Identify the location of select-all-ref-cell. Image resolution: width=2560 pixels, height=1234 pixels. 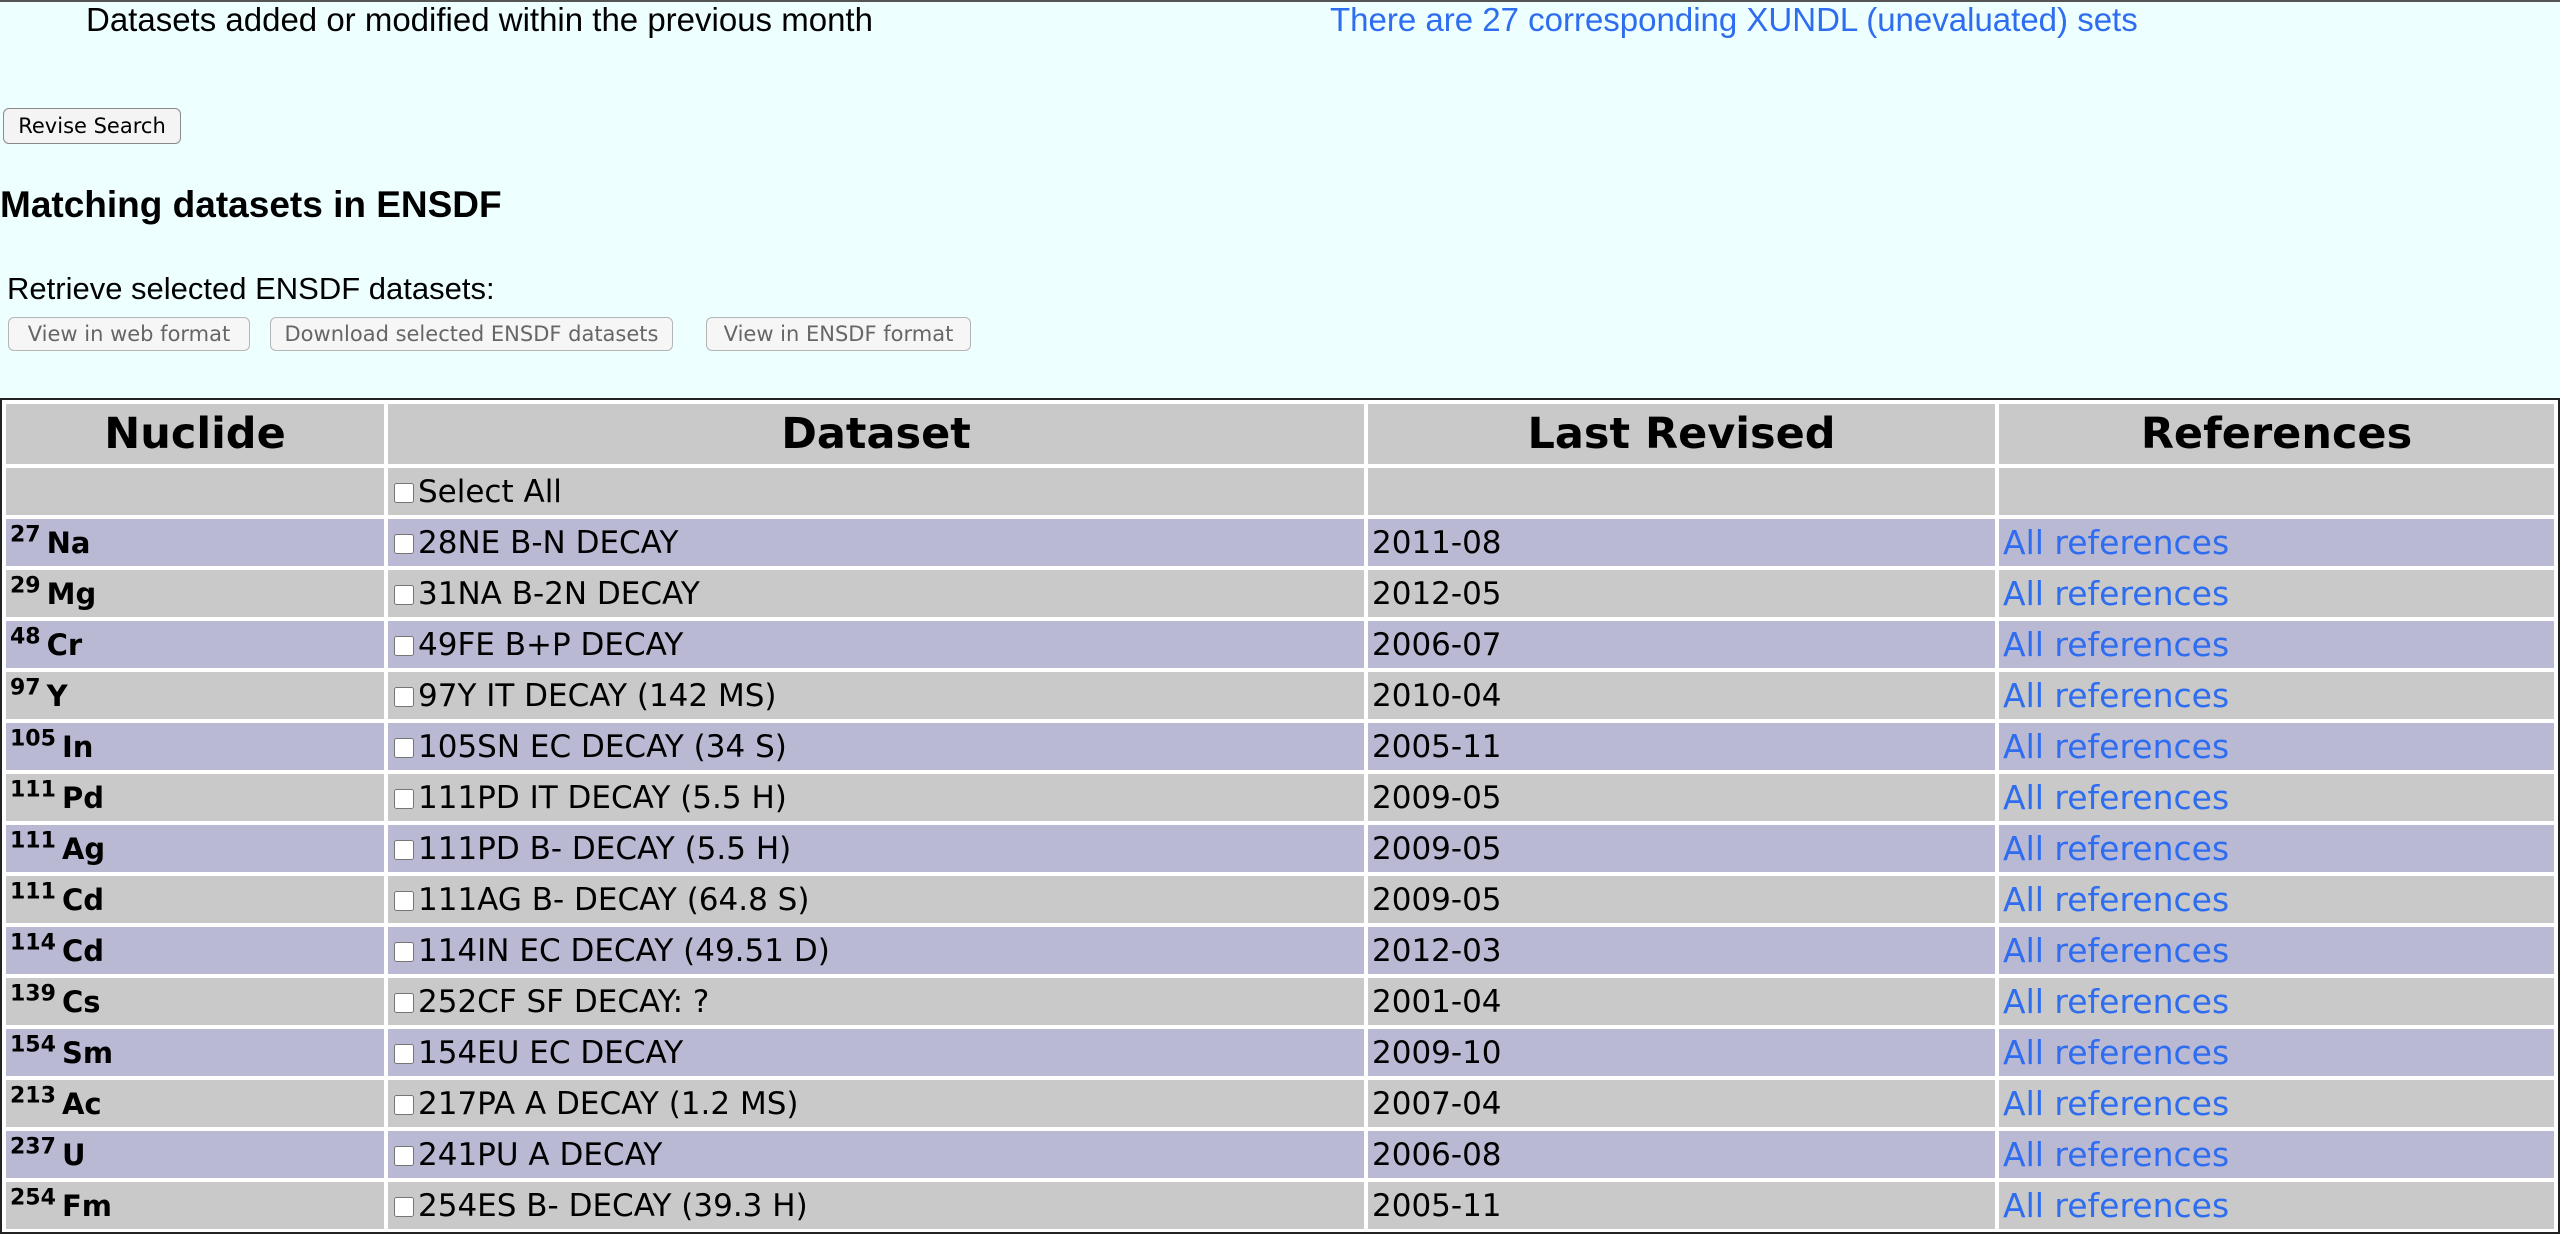
(2276, 491).